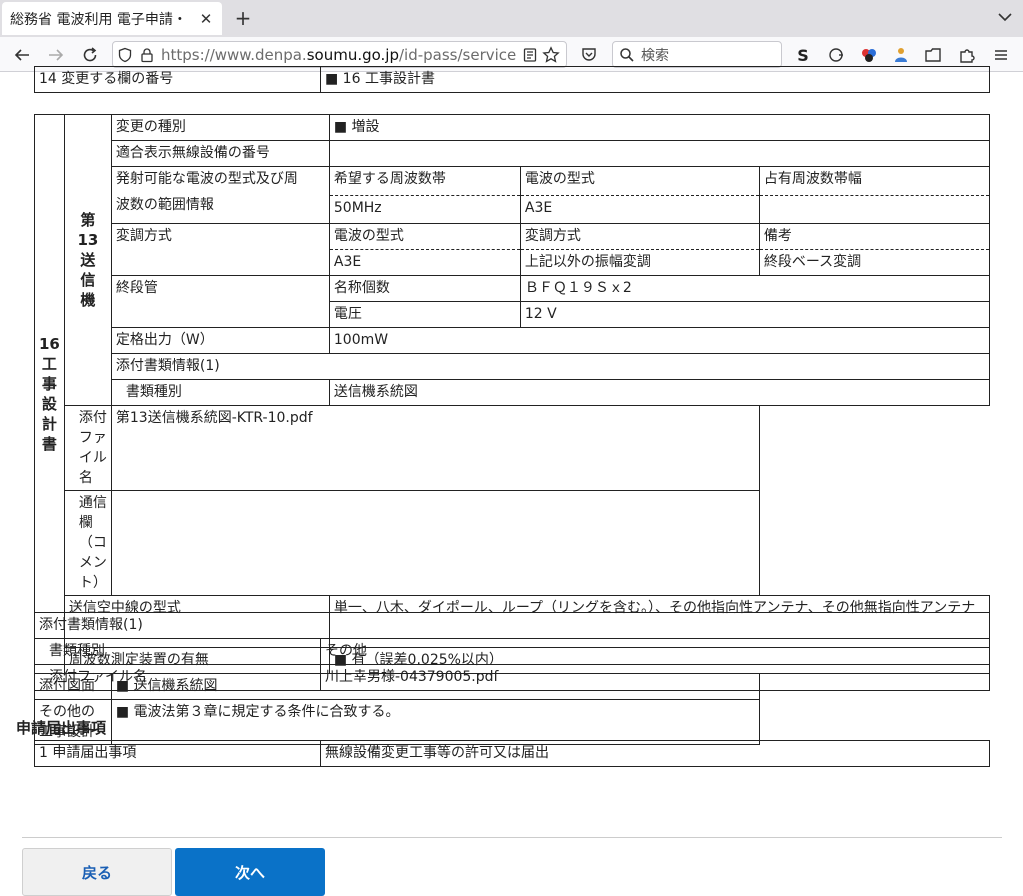 The width and height of the screenshot is (1023, 896). What do you see at coordinates (177, 651) in the screenshot?
I see `attach2-kind-label: 書類種別` at bounding box center [177, 651].